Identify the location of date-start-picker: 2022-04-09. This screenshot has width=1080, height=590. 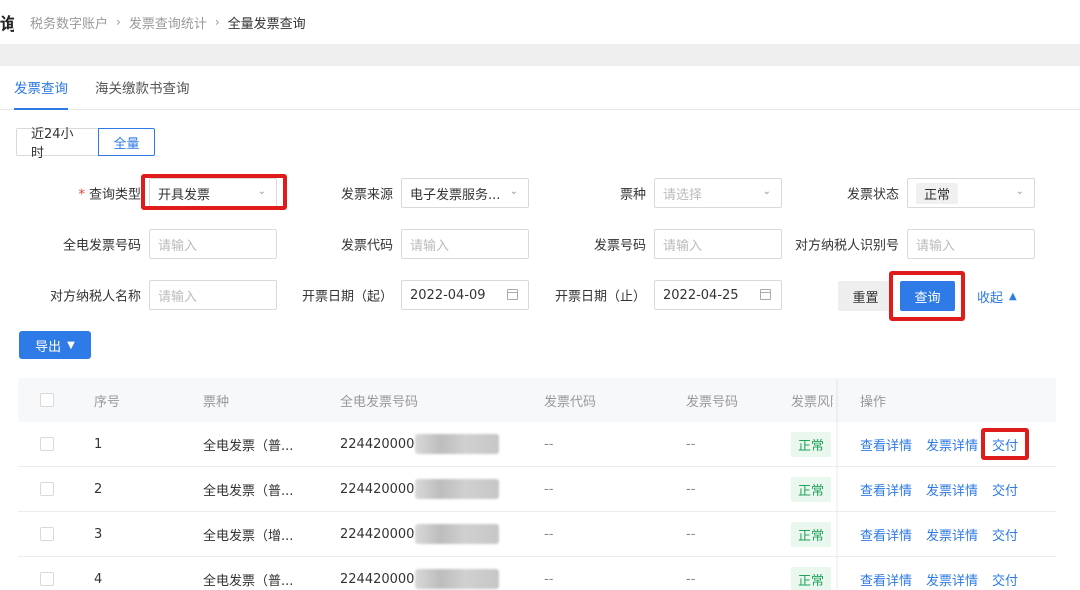
(465, 295).